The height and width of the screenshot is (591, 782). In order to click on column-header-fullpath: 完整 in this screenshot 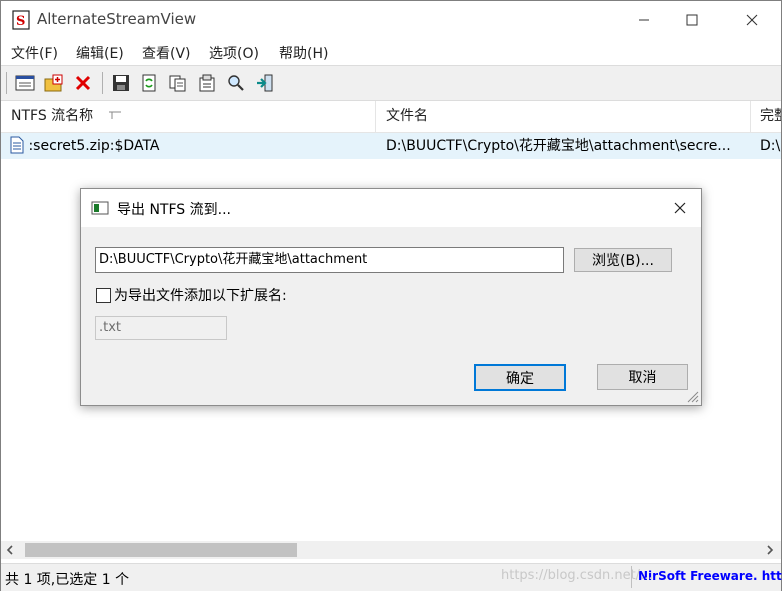, I will do `click(766, 116)`.